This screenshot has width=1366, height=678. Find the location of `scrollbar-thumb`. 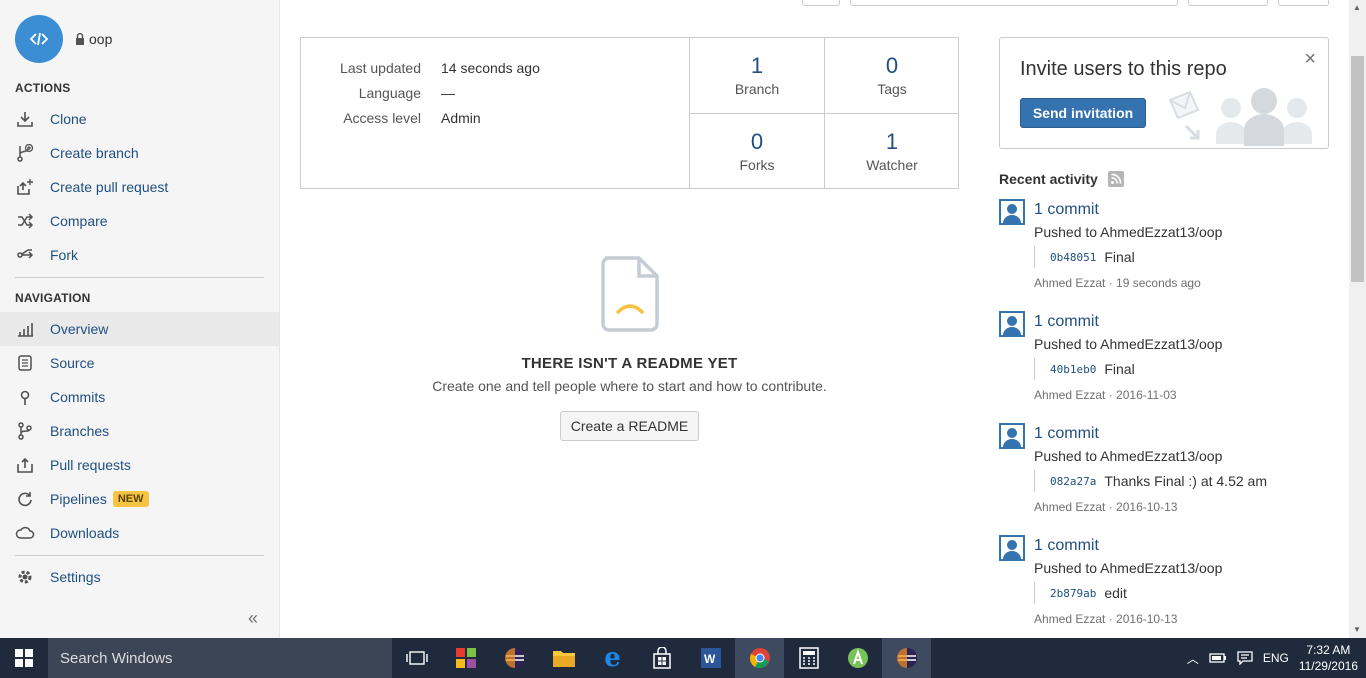

scrollbar-thumb is located at coordinates (1357, 169).